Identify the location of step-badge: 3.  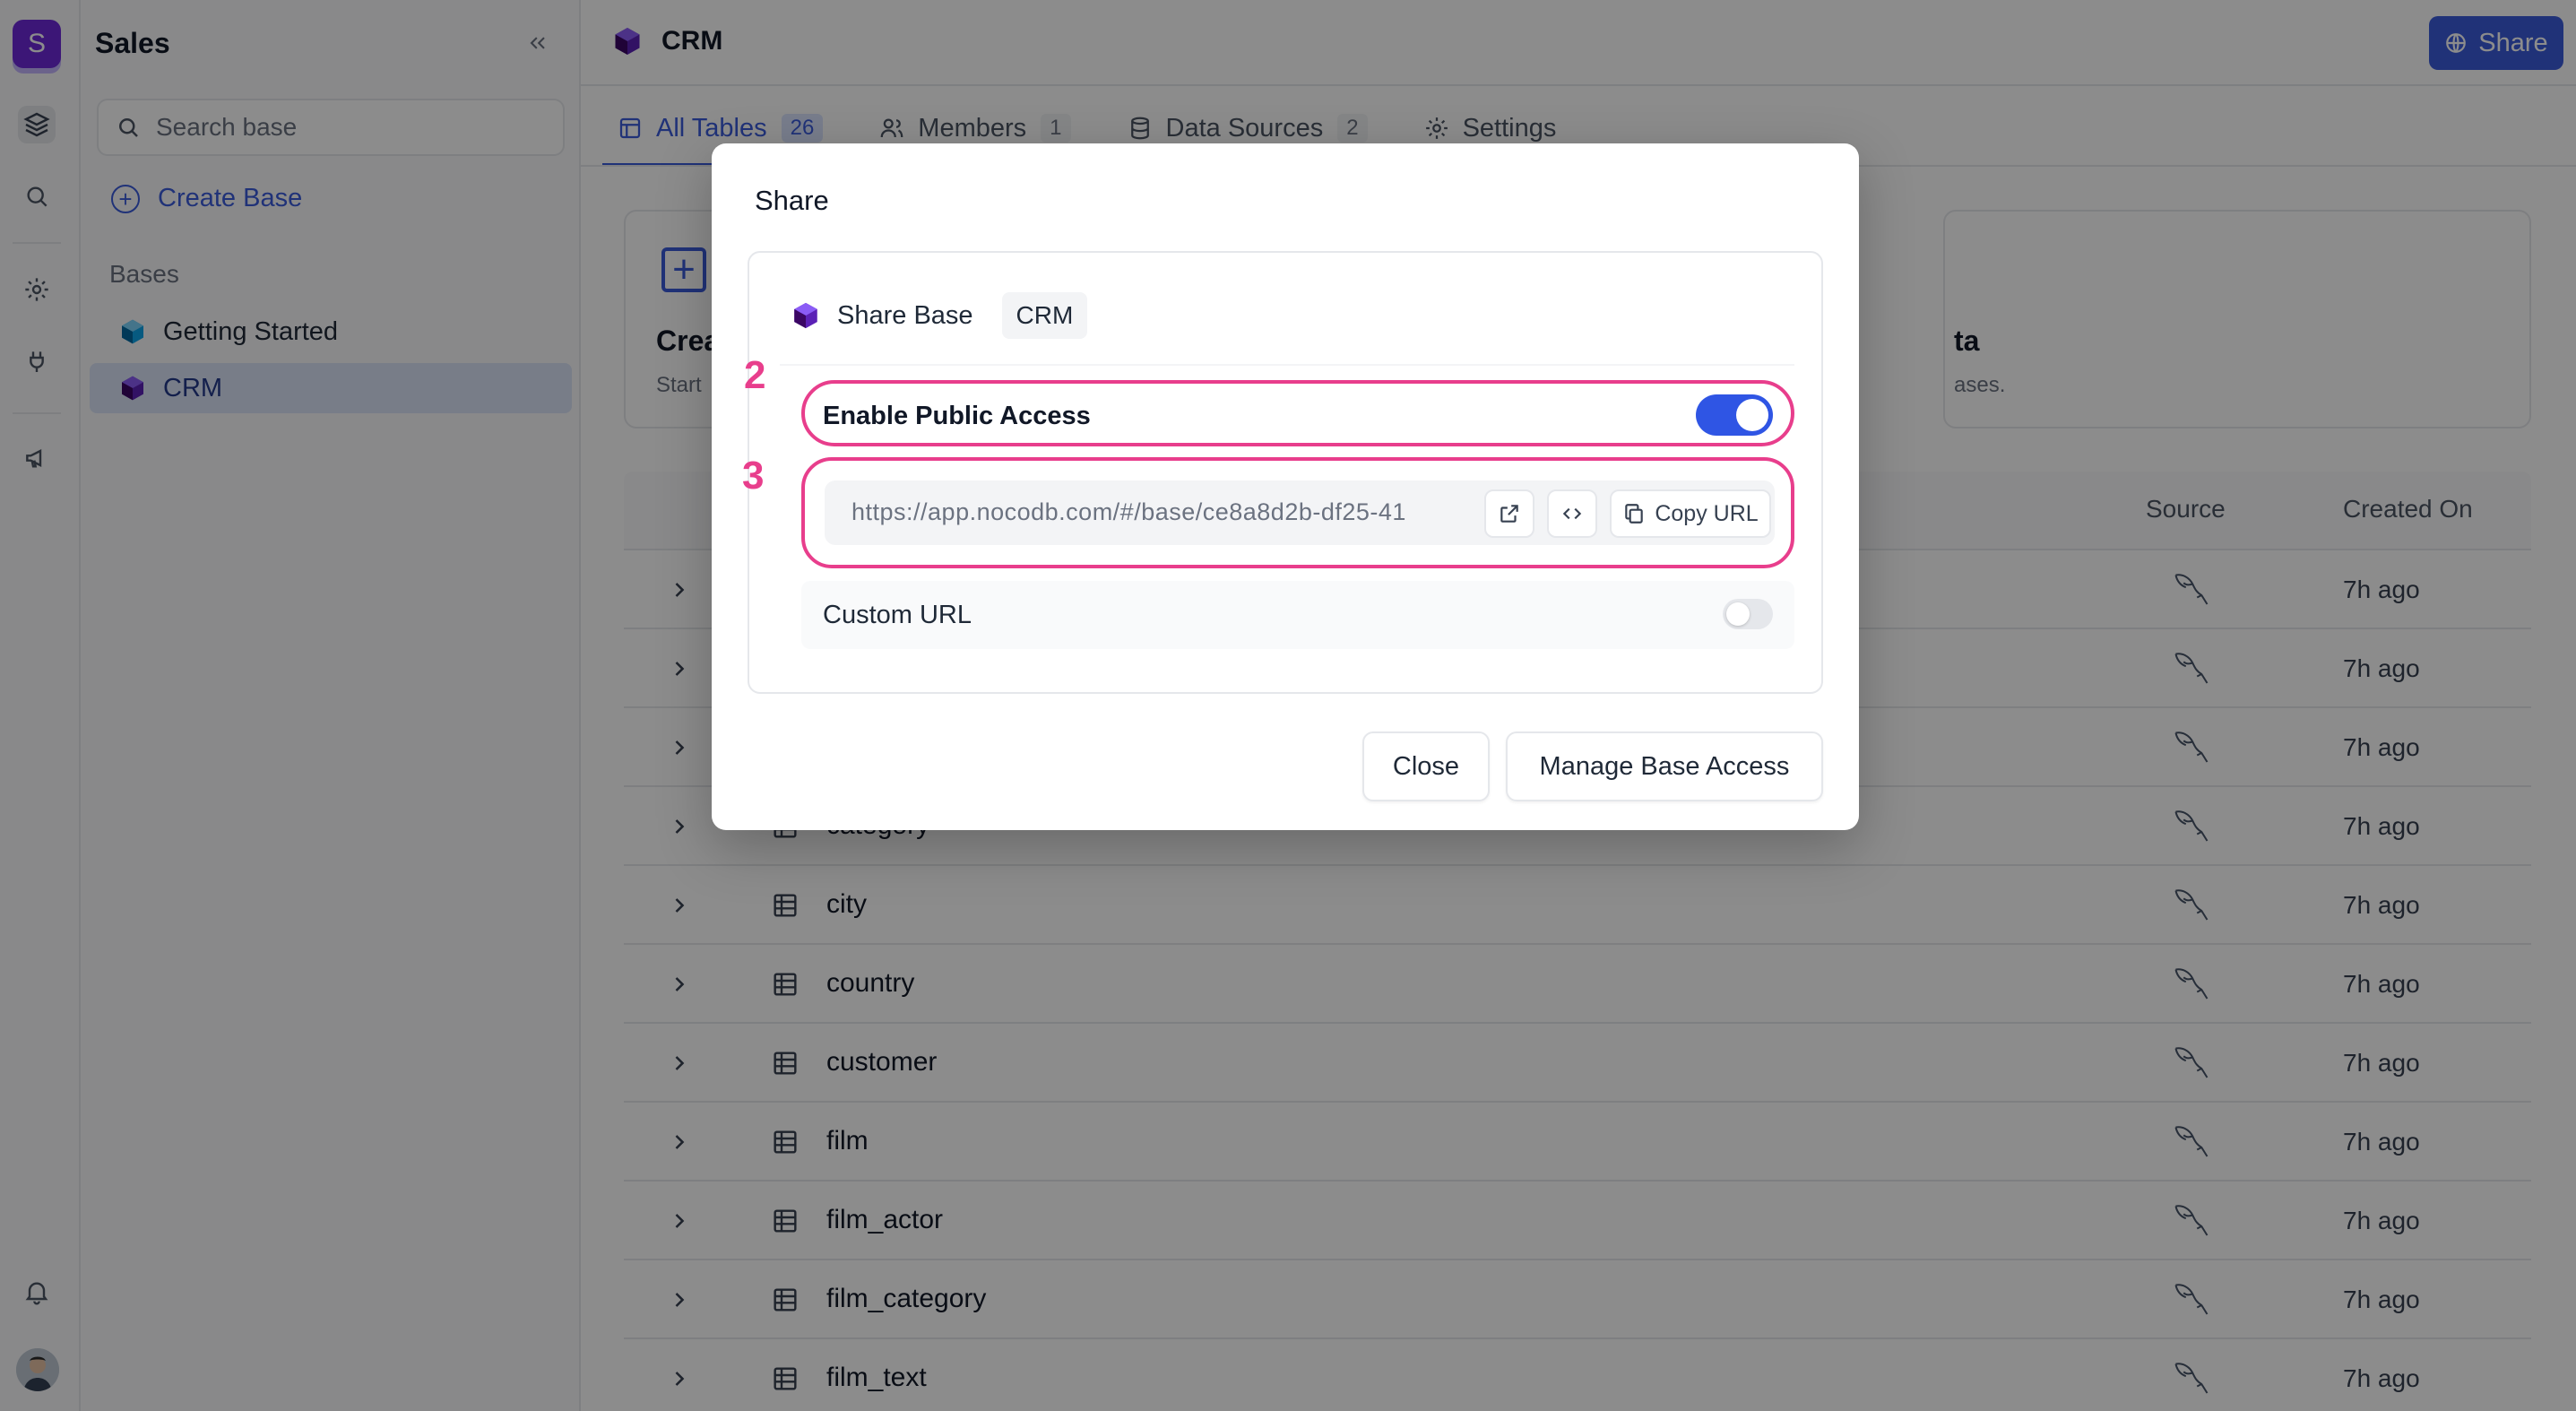
(753, 476).